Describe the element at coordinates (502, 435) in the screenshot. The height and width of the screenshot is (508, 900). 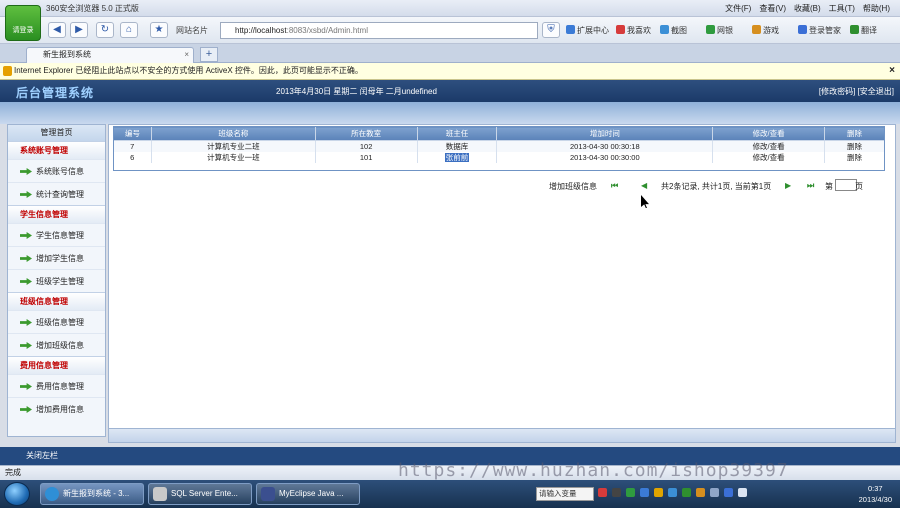
I see `main-footer` at that location.